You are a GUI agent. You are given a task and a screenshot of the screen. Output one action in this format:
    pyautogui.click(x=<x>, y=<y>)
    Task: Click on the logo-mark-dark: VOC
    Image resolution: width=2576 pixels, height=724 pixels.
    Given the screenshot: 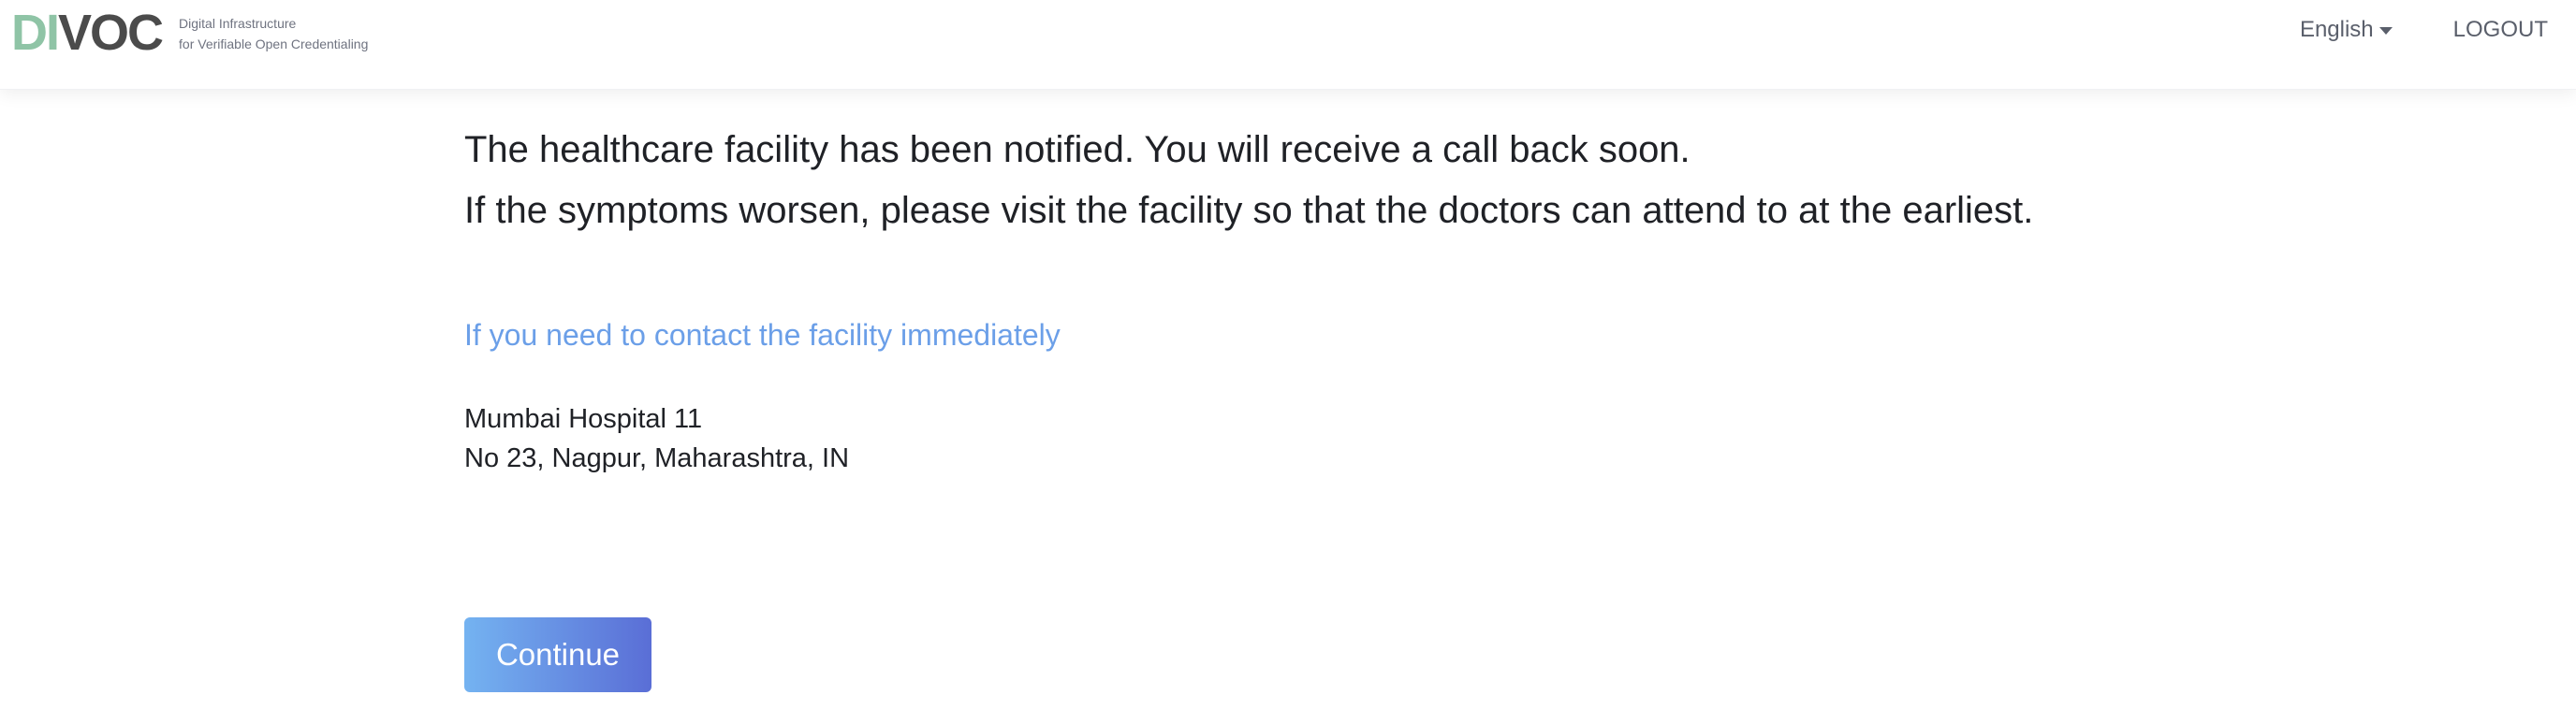 What is the action you would take?
    pyautogui.click(x=111, y=33)
    